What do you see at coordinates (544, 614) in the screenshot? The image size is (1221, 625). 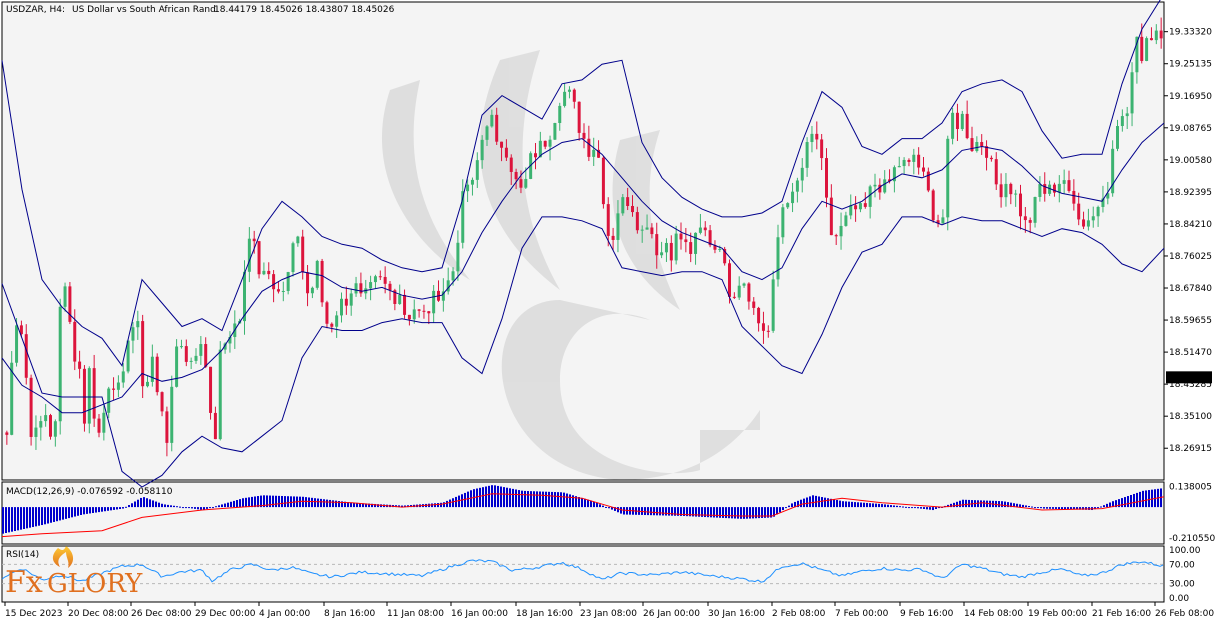 I see `time-tick-label: 18 Jan 16:00` at bounding box center [544, 614].